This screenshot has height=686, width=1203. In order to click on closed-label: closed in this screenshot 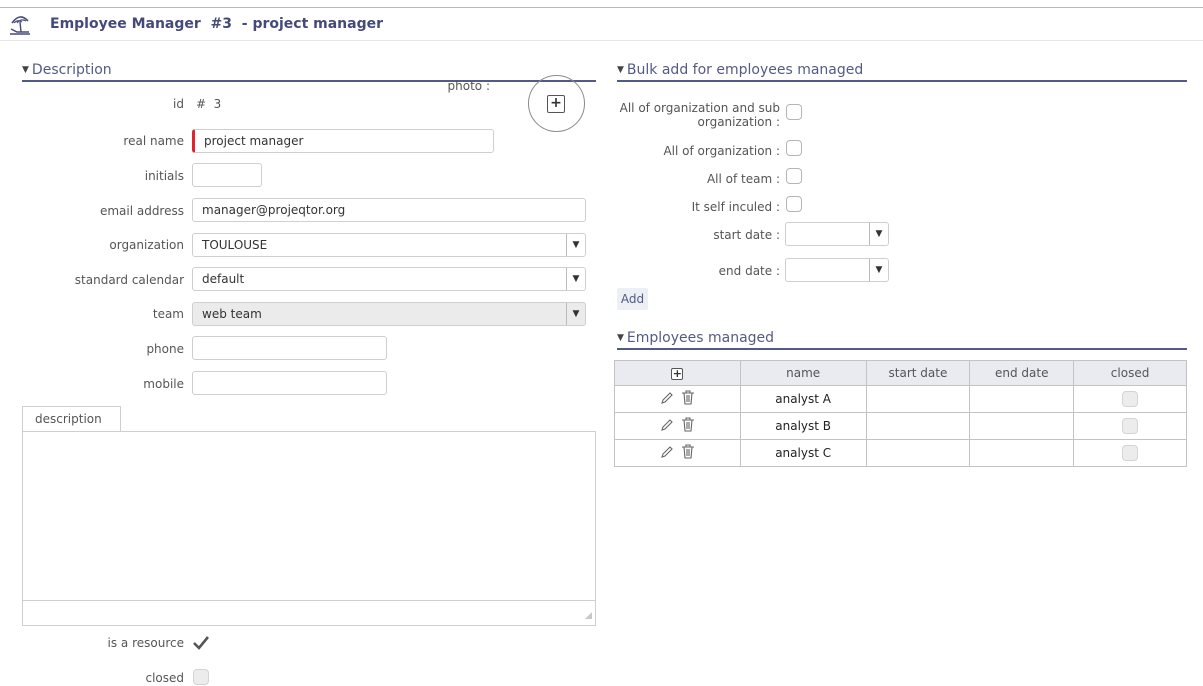, I will do `click(164, 678)`.